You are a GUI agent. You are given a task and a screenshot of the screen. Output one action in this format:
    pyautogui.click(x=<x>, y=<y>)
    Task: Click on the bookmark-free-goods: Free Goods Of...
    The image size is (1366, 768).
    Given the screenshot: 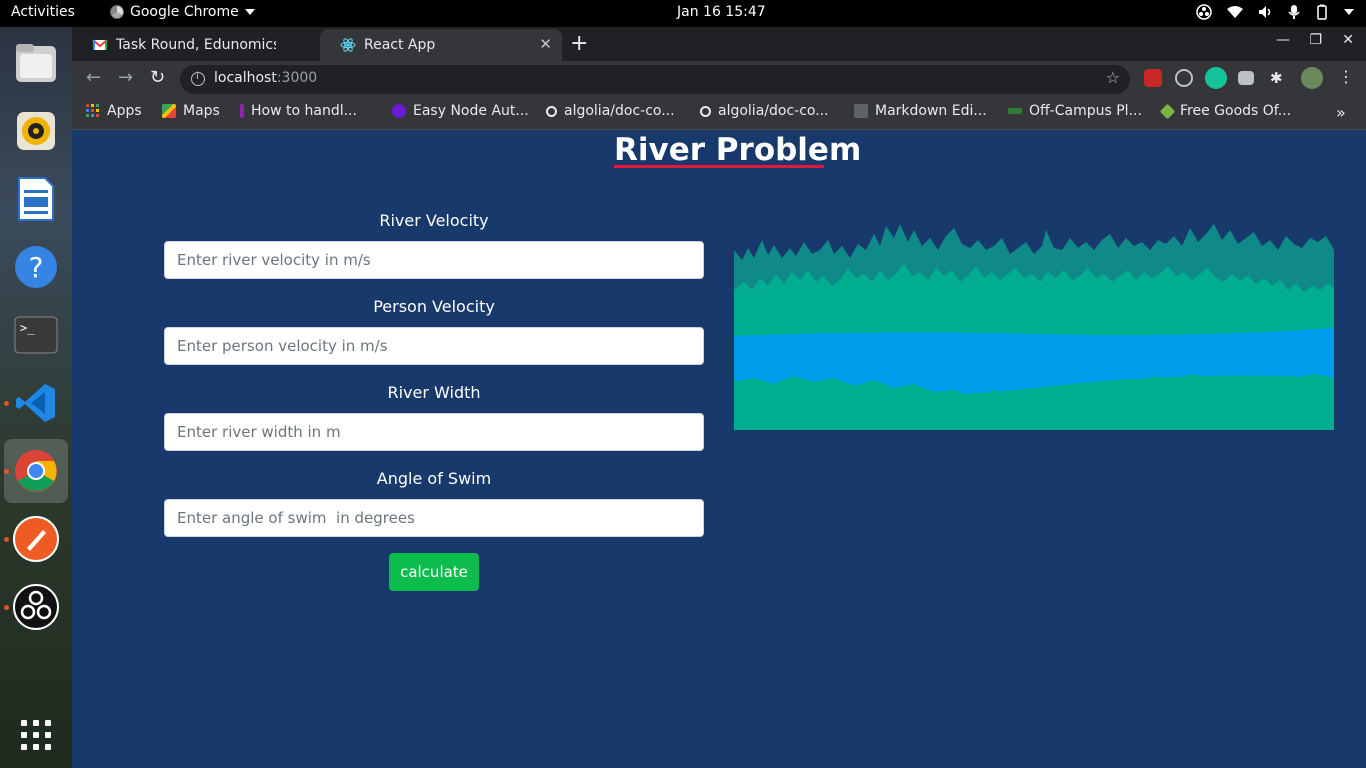 What is the action you would take?
    pyautogui.click(x=1225, y=111)
    